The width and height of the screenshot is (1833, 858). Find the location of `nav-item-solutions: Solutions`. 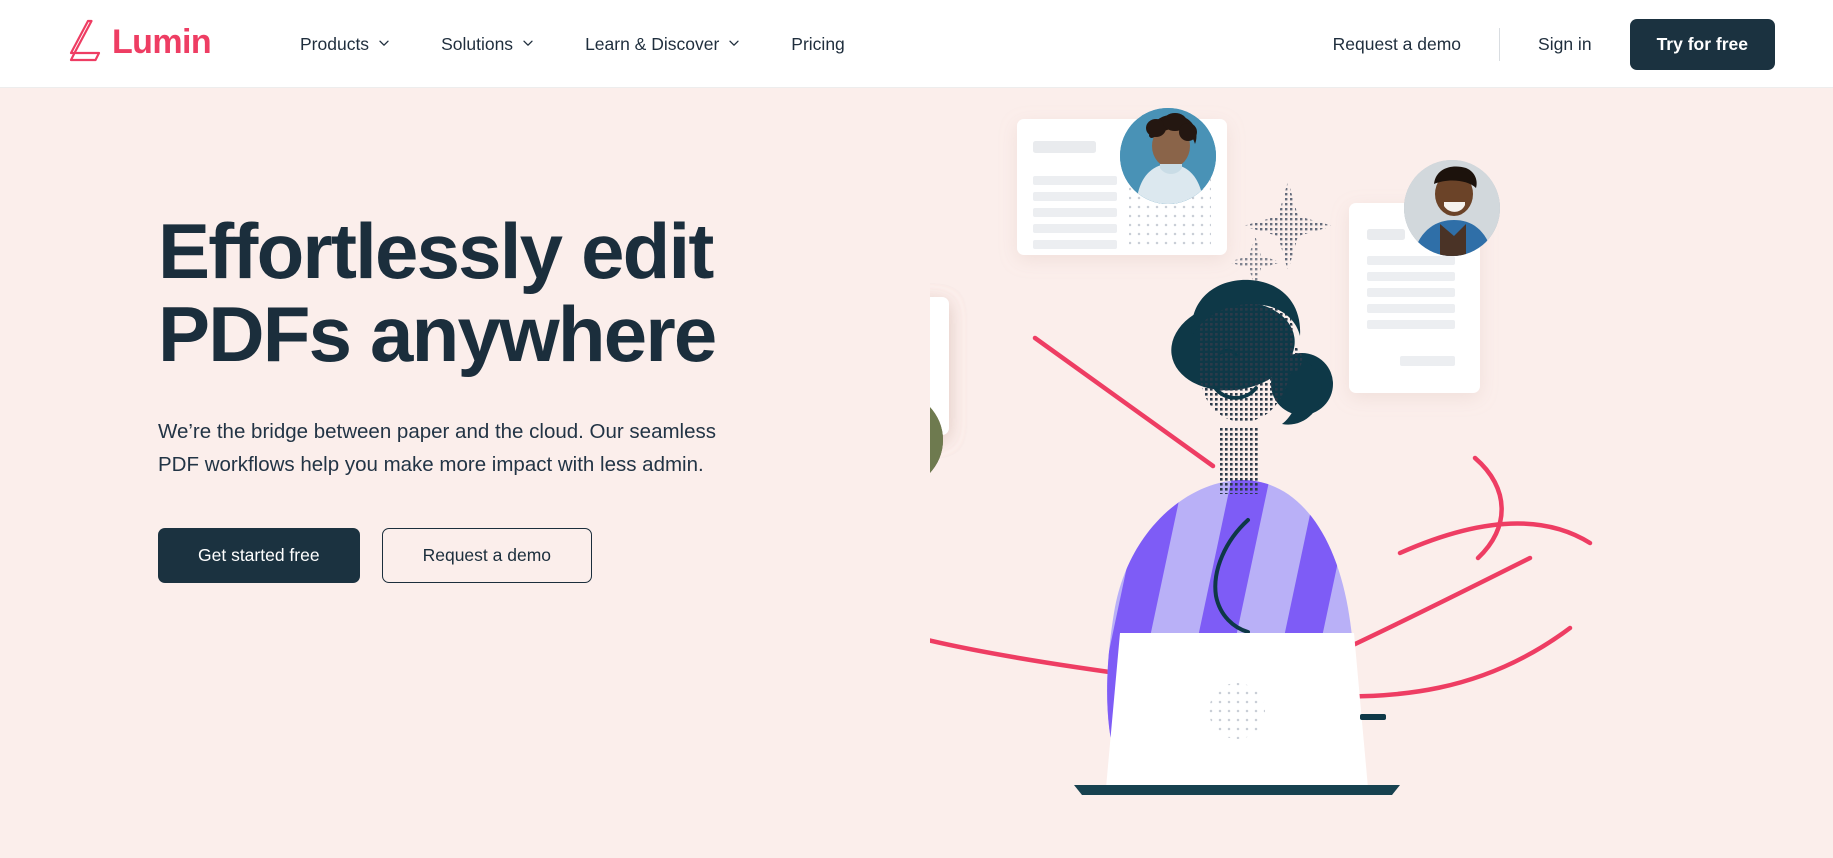

nav-item-solutions: Solutions is located at coordinates (487, 44).